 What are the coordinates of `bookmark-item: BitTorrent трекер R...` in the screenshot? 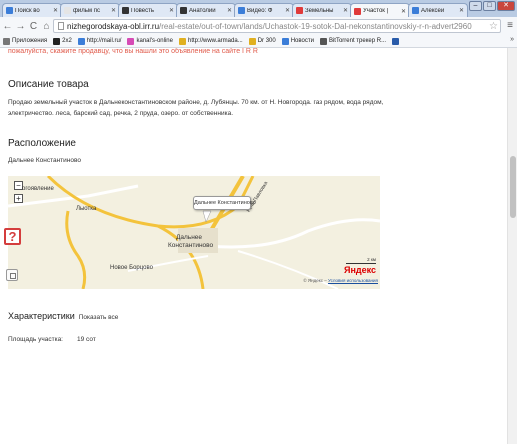 It's located at (353, 41).